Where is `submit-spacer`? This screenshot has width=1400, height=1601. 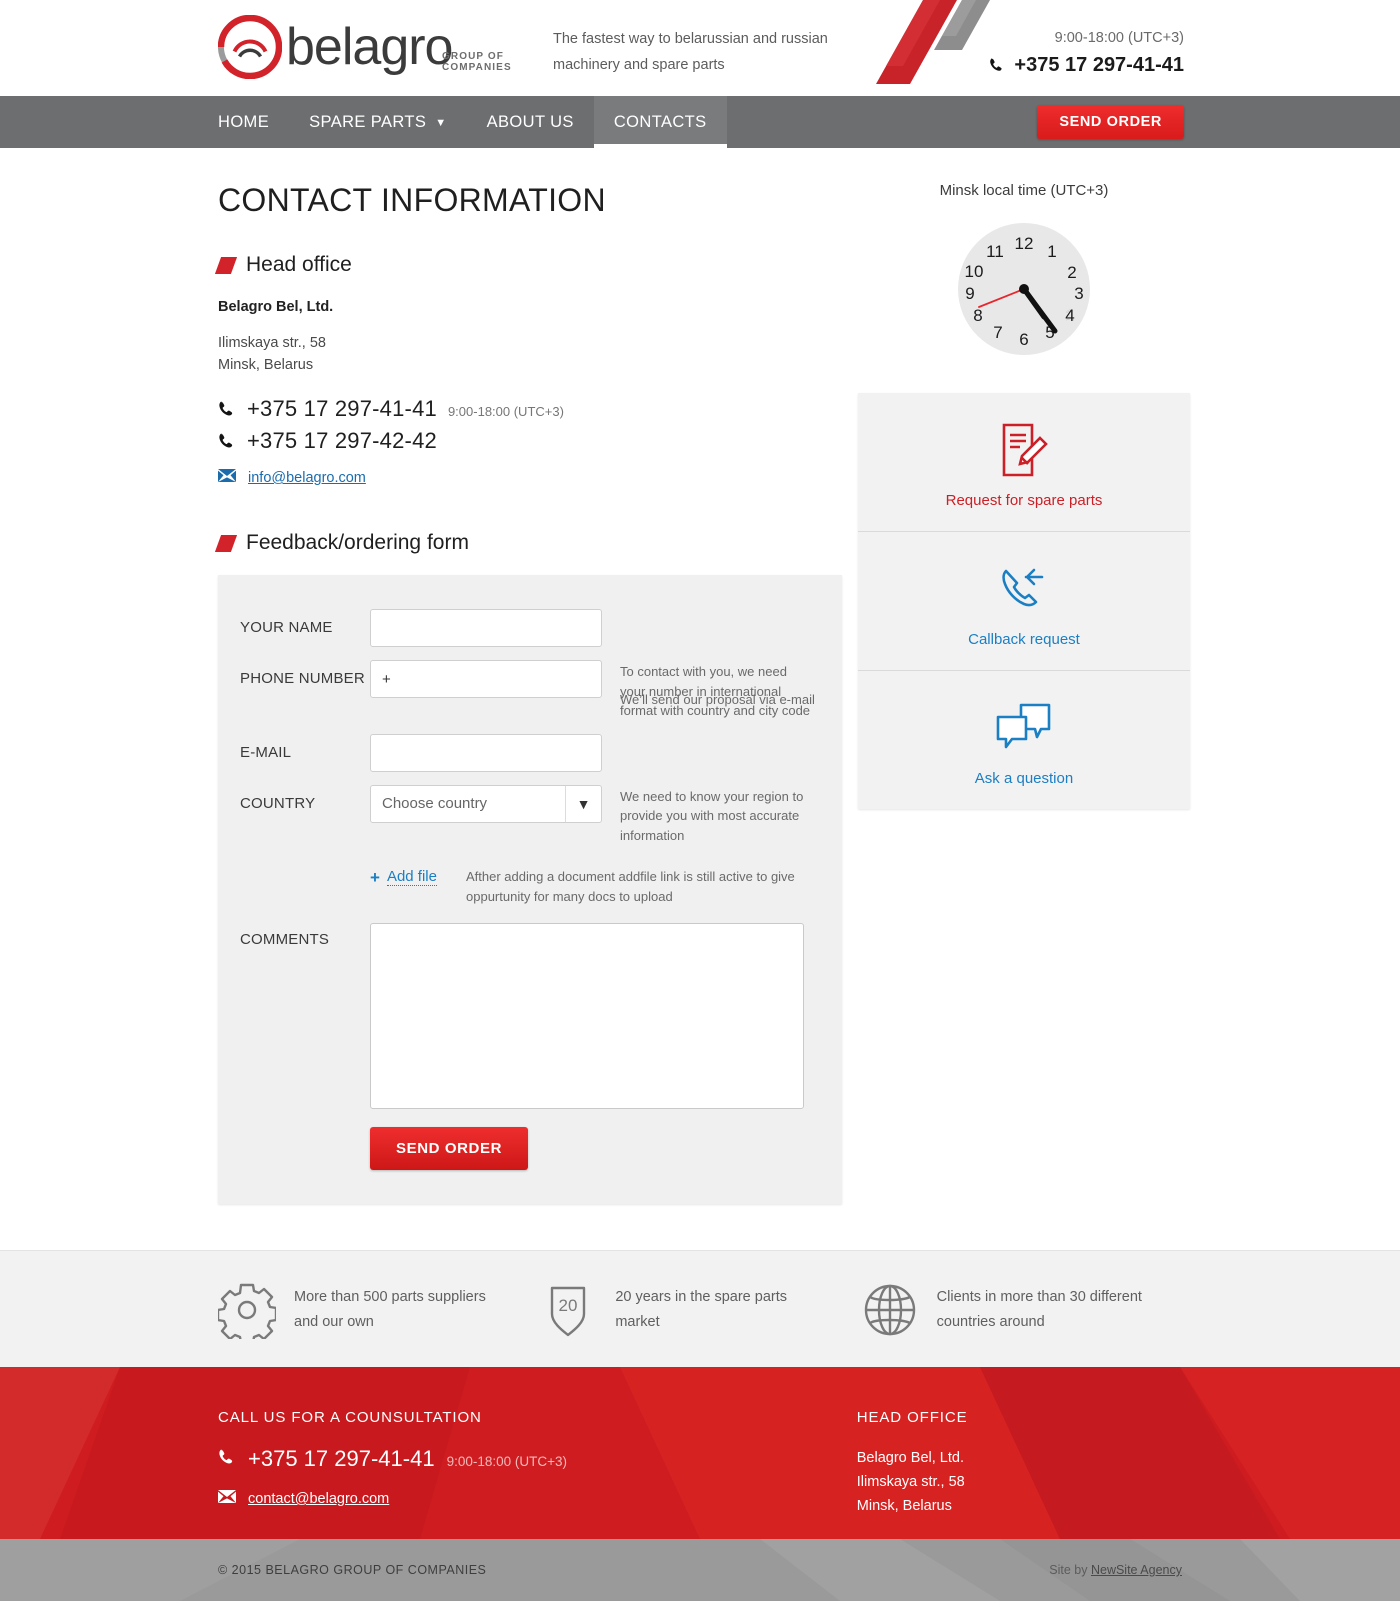 submit-spacer is located at coordinates (294, 1148).